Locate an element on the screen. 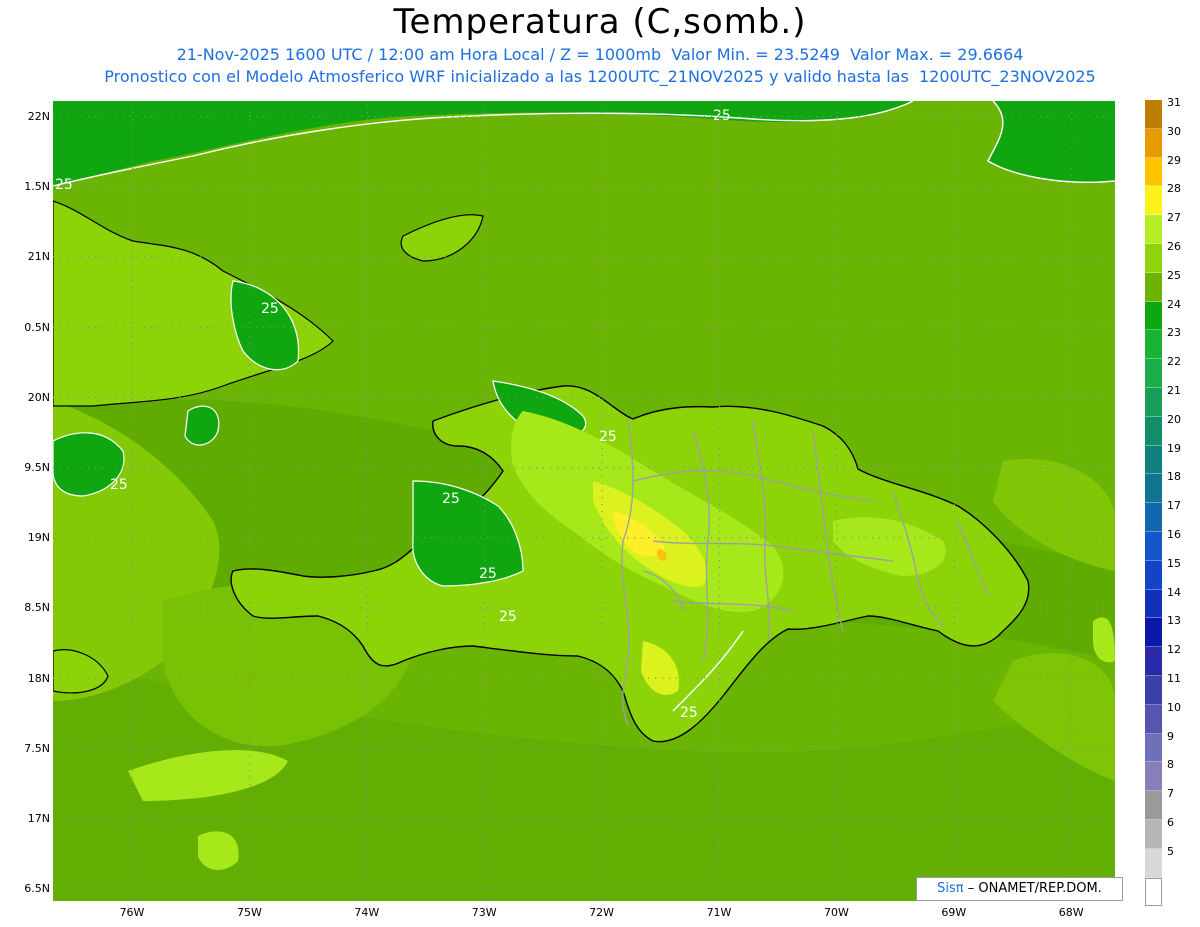 This screenshot has height=927, width=1200. lat-label: 8.5N is located at coordinates (37, 608).